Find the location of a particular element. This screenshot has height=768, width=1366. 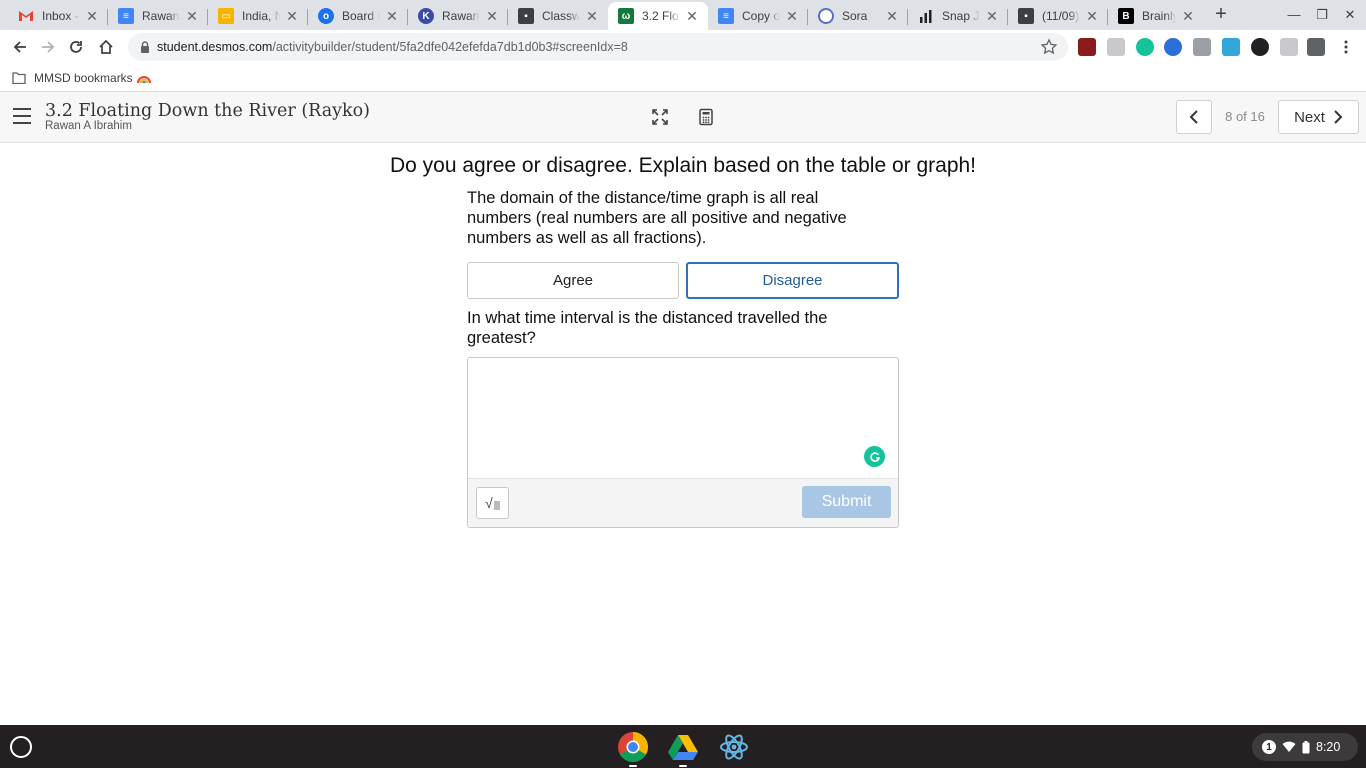

gmail-icon is located at coordinates (26, 16).